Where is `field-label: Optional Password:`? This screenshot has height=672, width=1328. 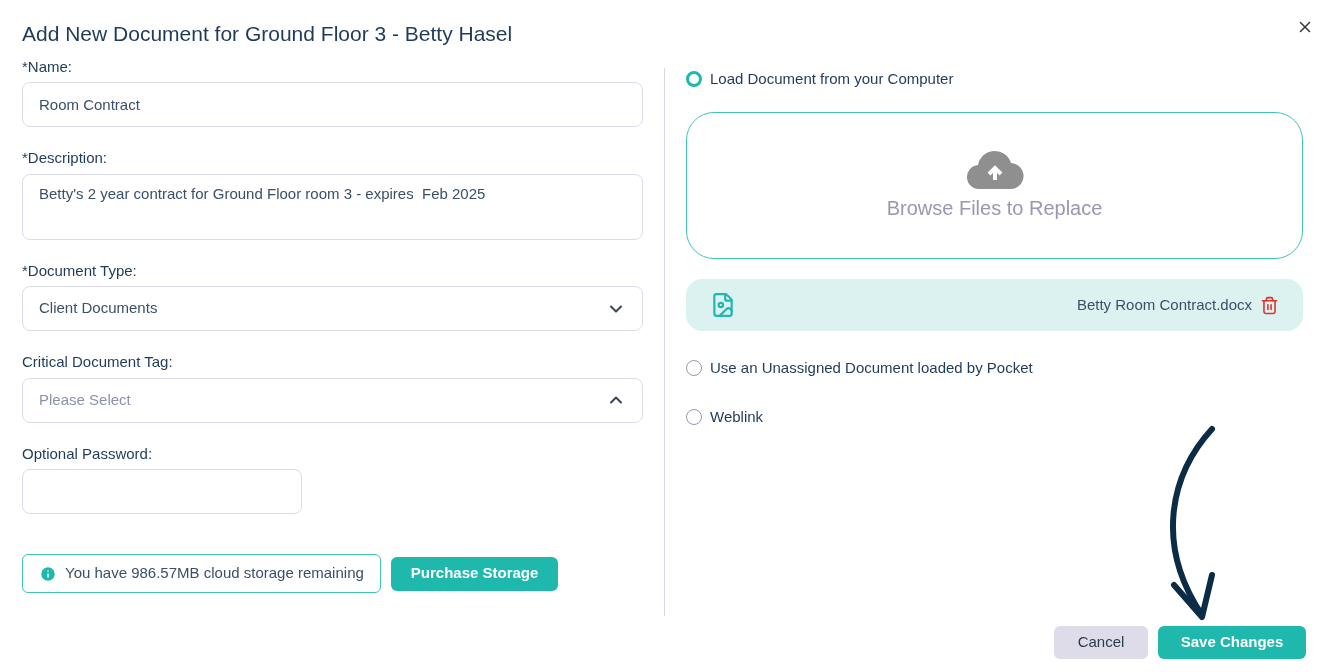
field-label: Optional Password: is located at coordinates (87, 453).